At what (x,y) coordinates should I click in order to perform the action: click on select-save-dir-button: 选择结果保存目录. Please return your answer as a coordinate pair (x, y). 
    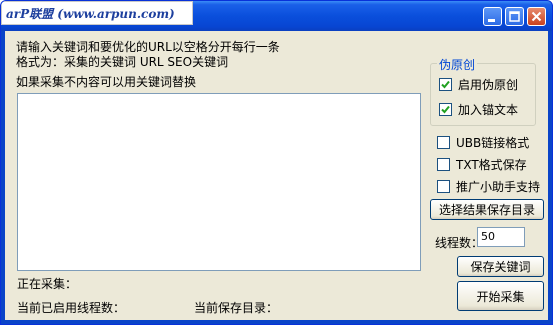
    Looking at the image, I should click on (487, 209).